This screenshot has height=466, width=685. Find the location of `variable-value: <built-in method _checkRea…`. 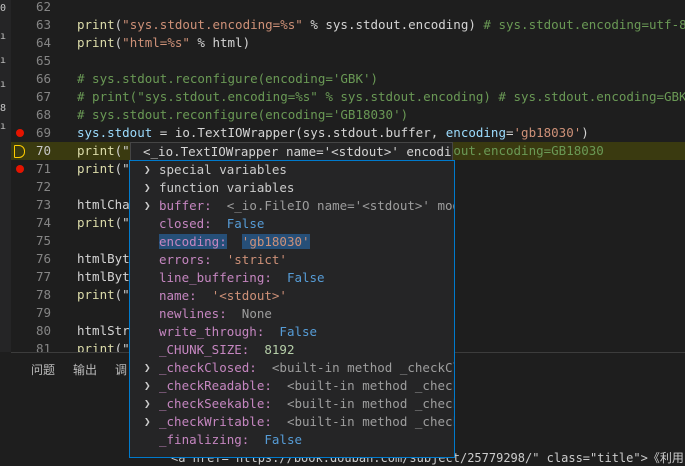

variable-value: <built-in method _checkRea… is located at coordinates (370, 385).